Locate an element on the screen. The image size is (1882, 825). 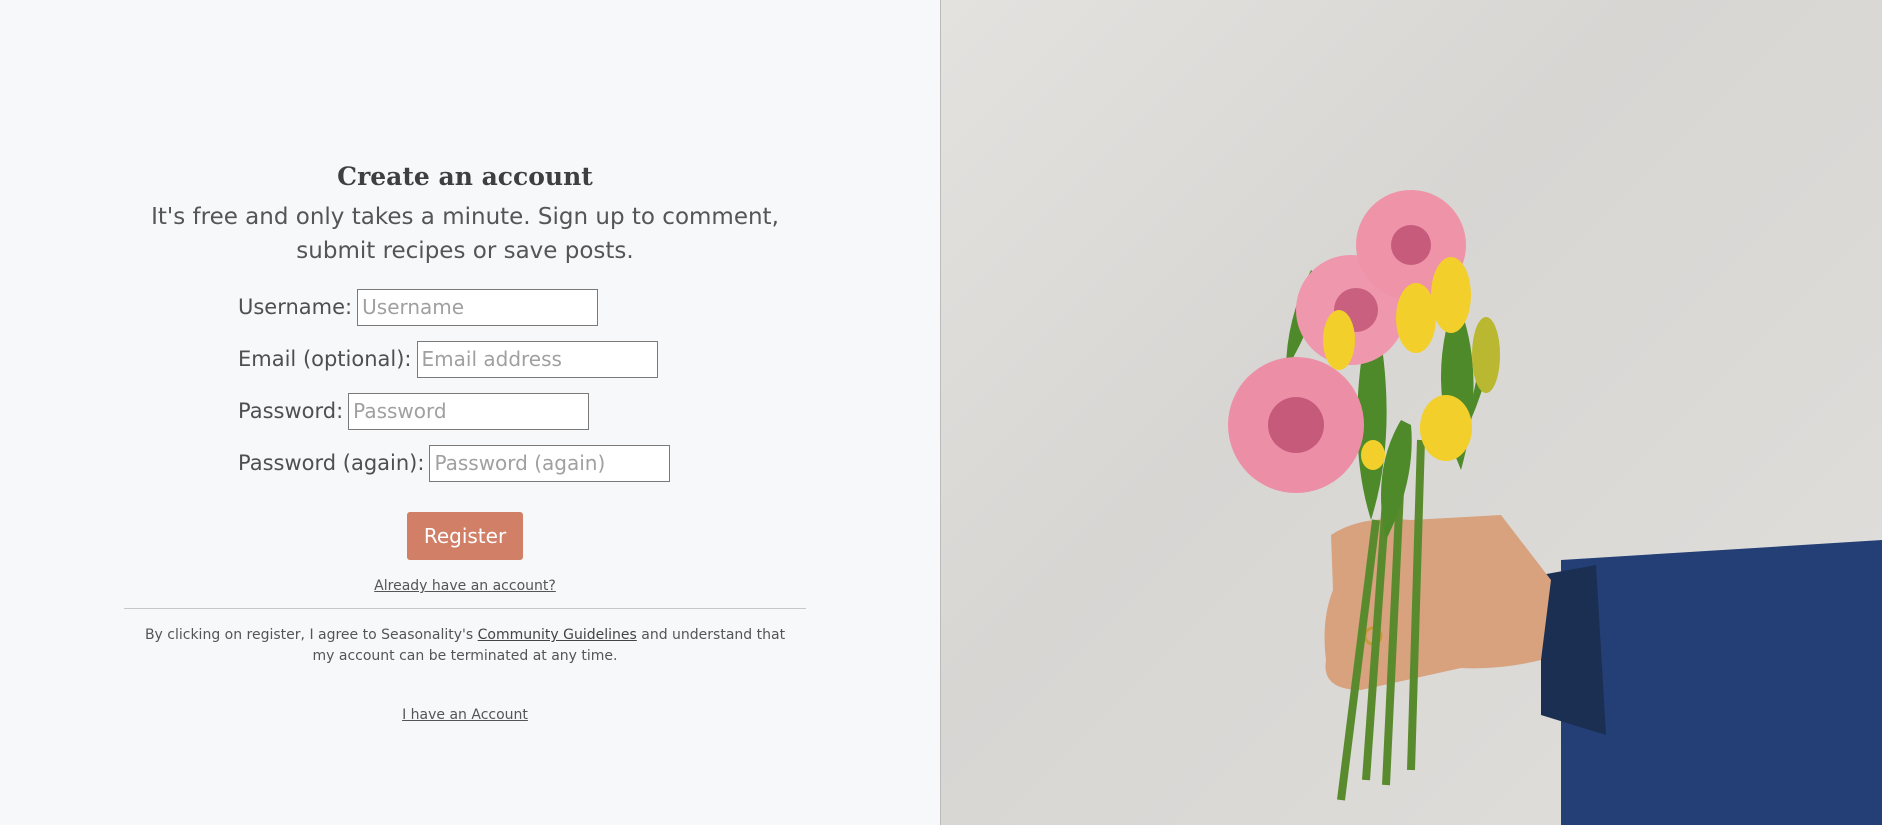
password-row: Password: is located at coordinates (522, 411).